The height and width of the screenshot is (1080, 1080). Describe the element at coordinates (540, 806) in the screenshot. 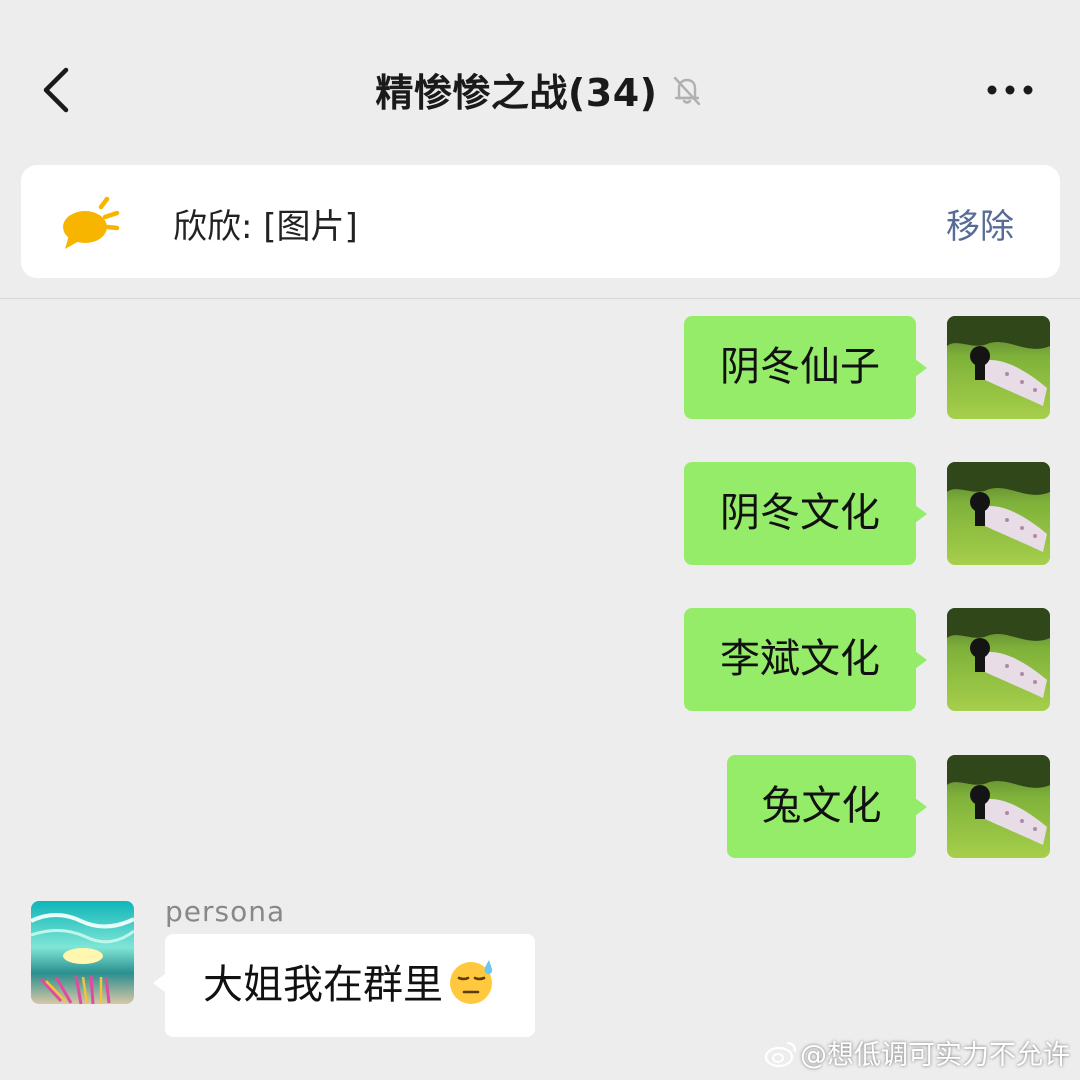

I see `message-row: 兔文化` at that location.